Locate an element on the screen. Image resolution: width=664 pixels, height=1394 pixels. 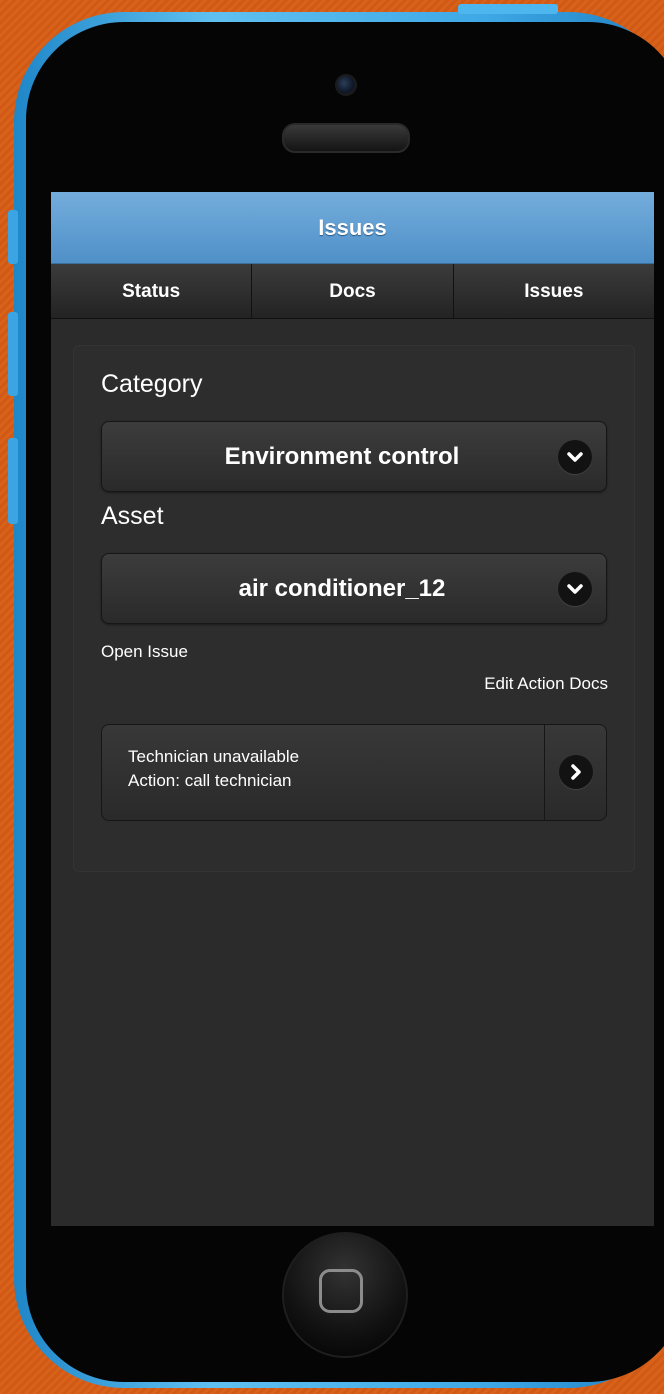
power-button is located at coordinates (508, 9).